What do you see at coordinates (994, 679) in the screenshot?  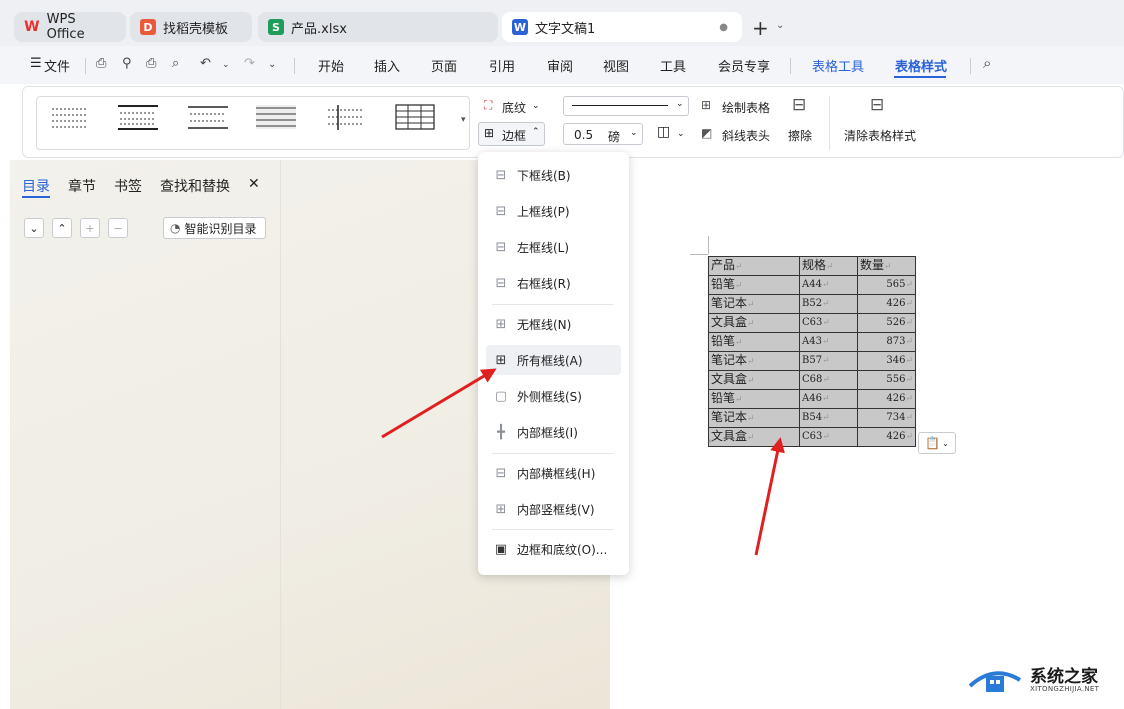 I see `watermark-logo-icon` at bounding box center [994, 679].